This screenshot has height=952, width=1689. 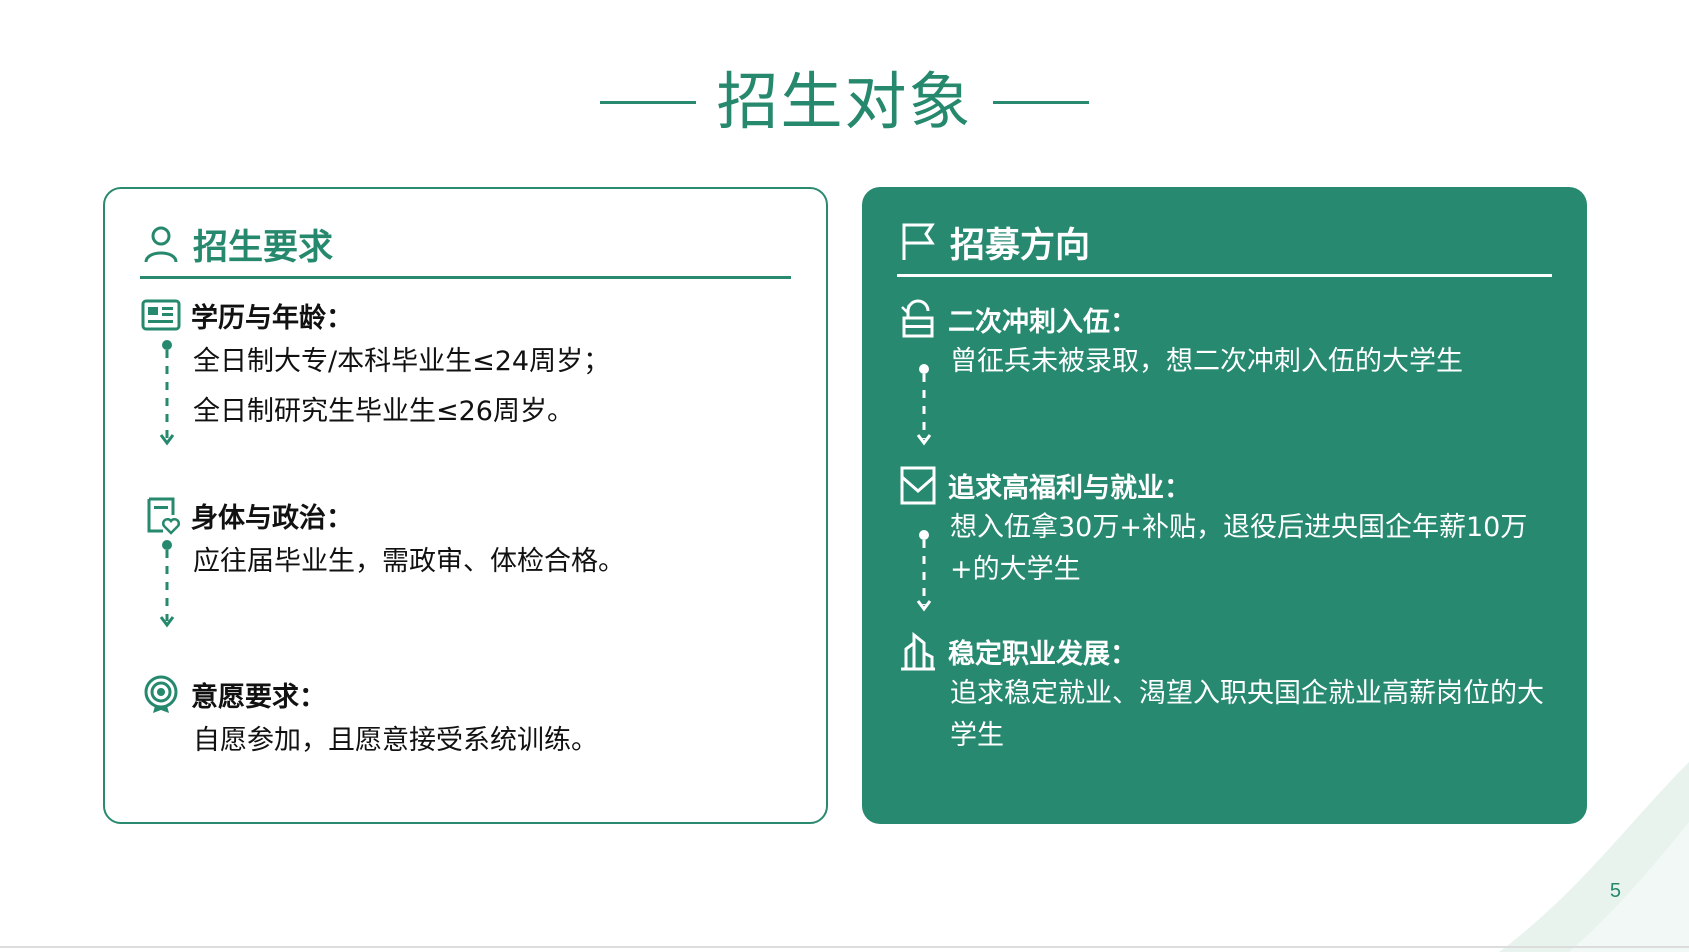 I want to click on decorative-swoosh, so click(x=1594, y=857).